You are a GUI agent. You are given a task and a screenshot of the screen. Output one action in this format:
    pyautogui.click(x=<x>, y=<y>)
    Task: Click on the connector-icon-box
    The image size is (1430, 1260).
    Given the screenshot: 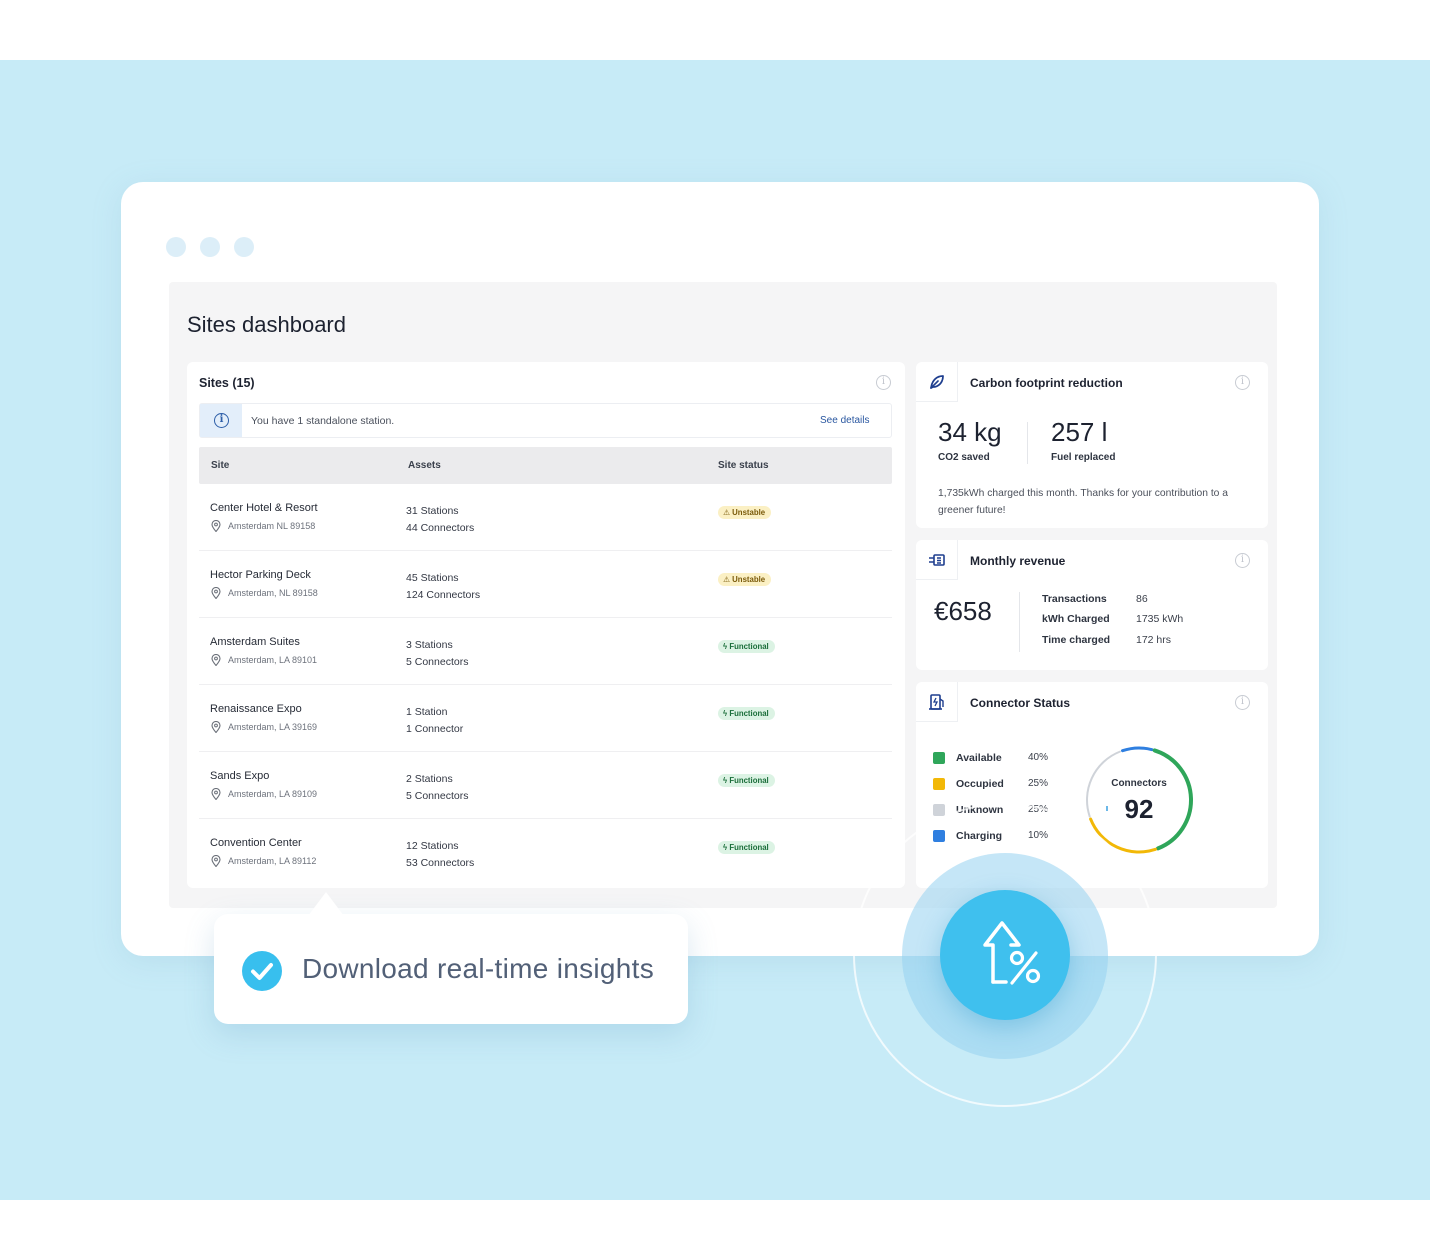 What is the action you would take?
    pyautogui.click(x=937, y=702)
    